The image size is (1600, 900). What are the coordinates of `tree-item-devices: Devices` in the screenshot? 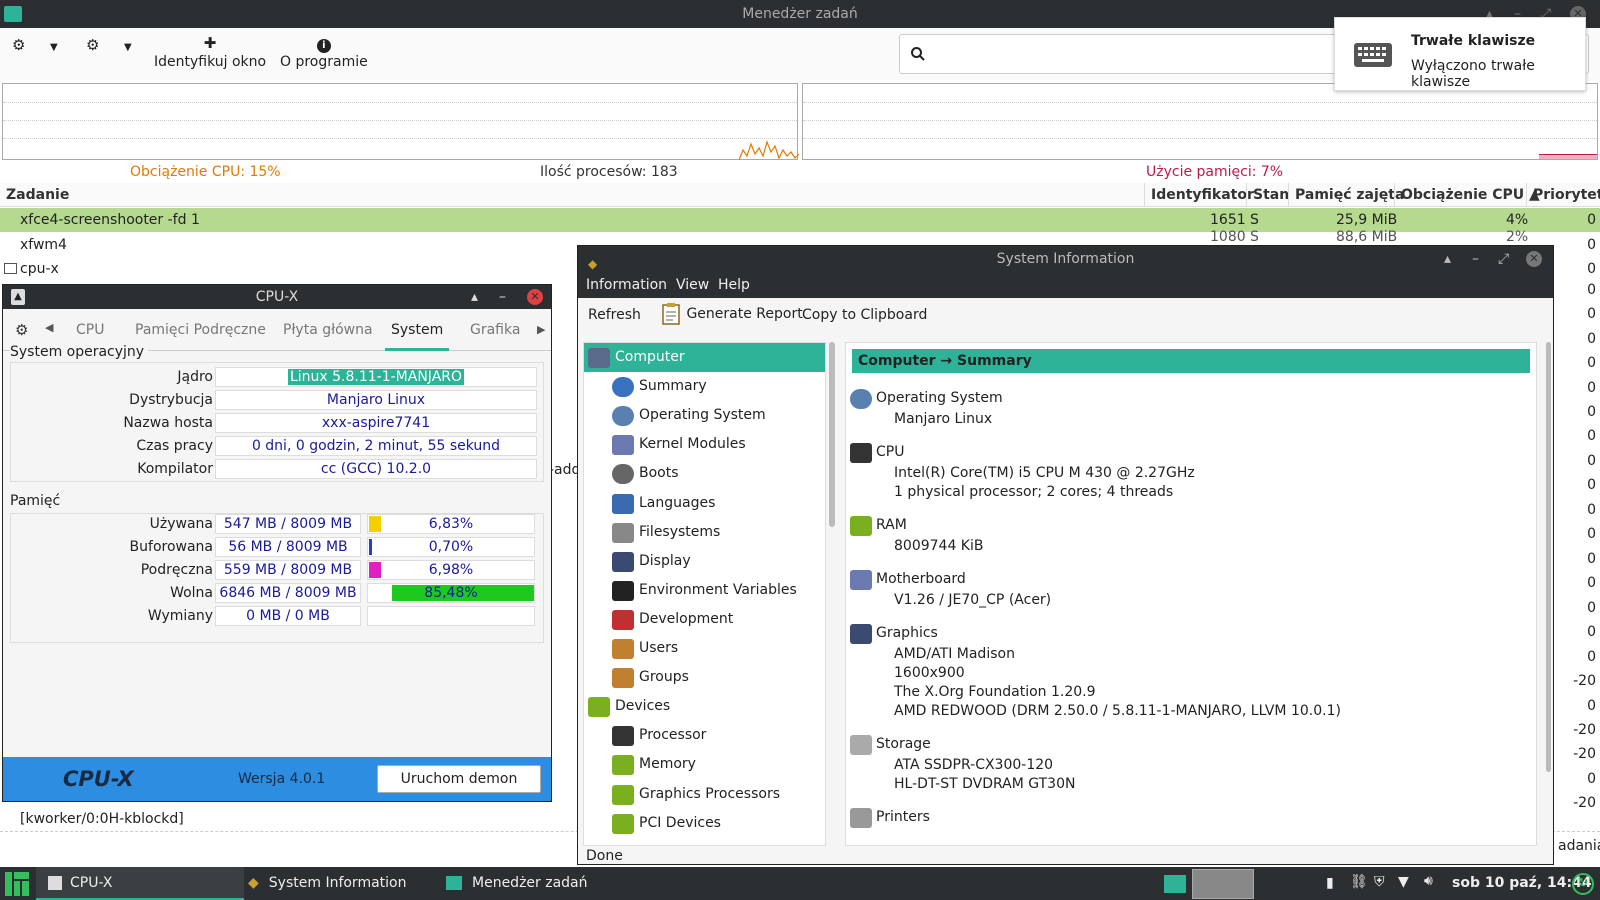 It's located at (704, 706).